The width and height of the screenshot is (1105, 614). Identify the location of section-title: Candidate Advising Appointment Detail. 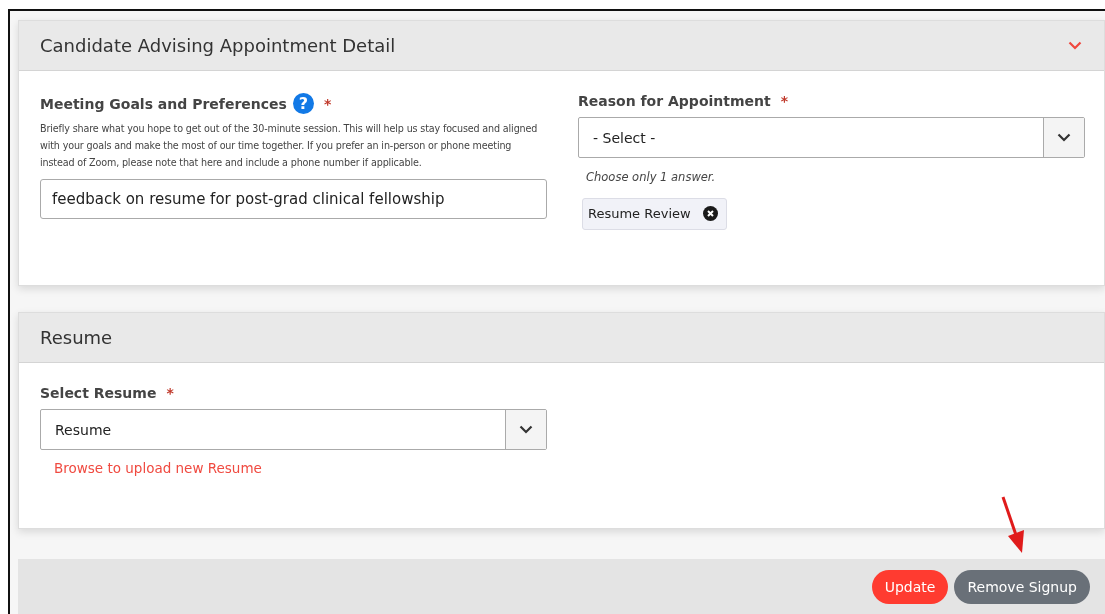
(218, 45).